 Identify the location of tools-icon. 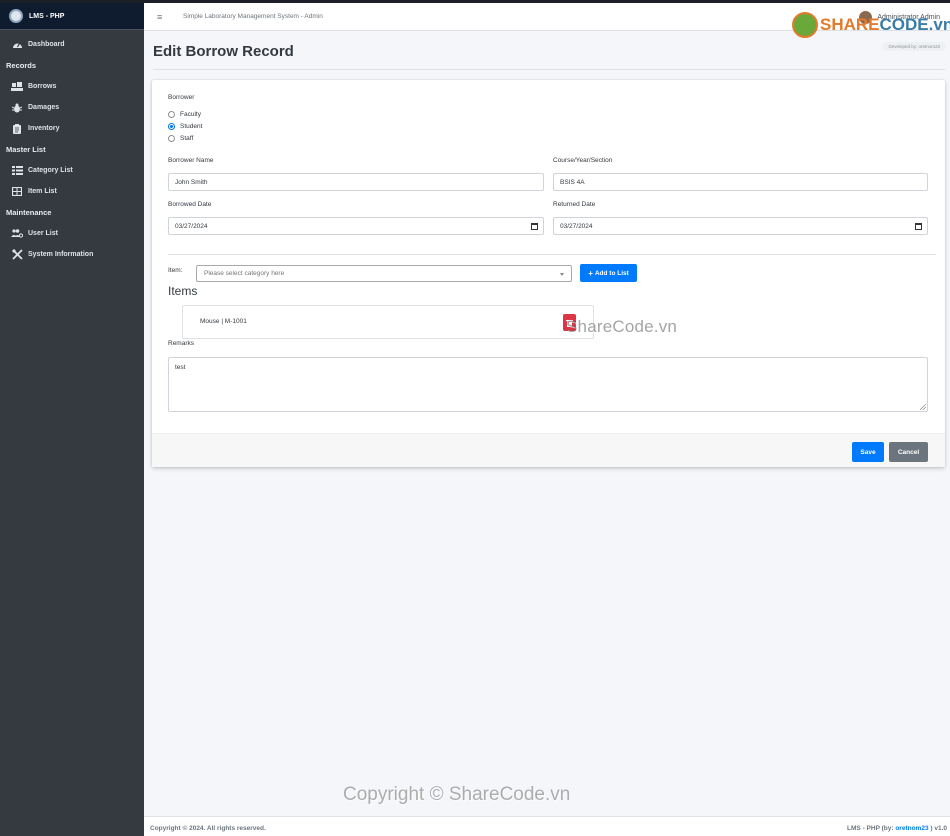
(17, 254).